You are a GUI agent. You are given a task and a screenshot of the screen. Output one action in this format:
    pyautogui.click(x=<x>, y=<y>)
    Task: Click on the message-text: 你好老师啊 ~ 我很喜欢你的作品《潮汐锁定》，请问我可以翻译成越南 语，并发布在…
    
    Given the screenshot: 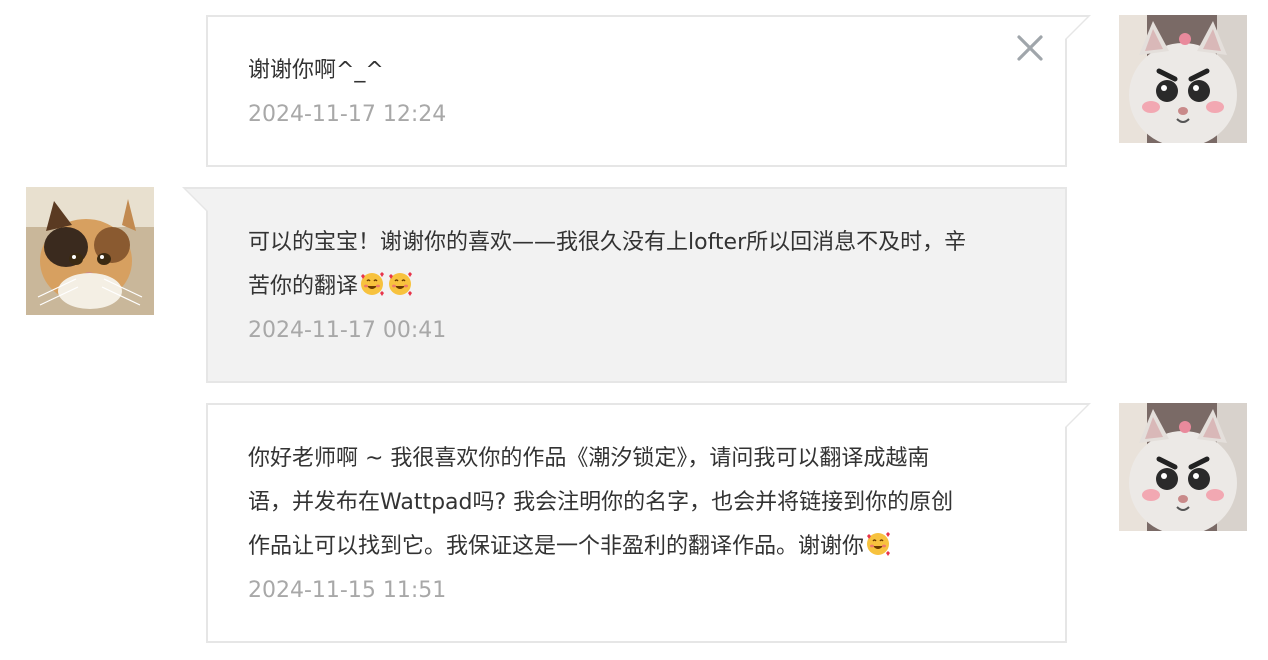 What is the action you would take?
    pyautogui.click(x=636, y=503)
    